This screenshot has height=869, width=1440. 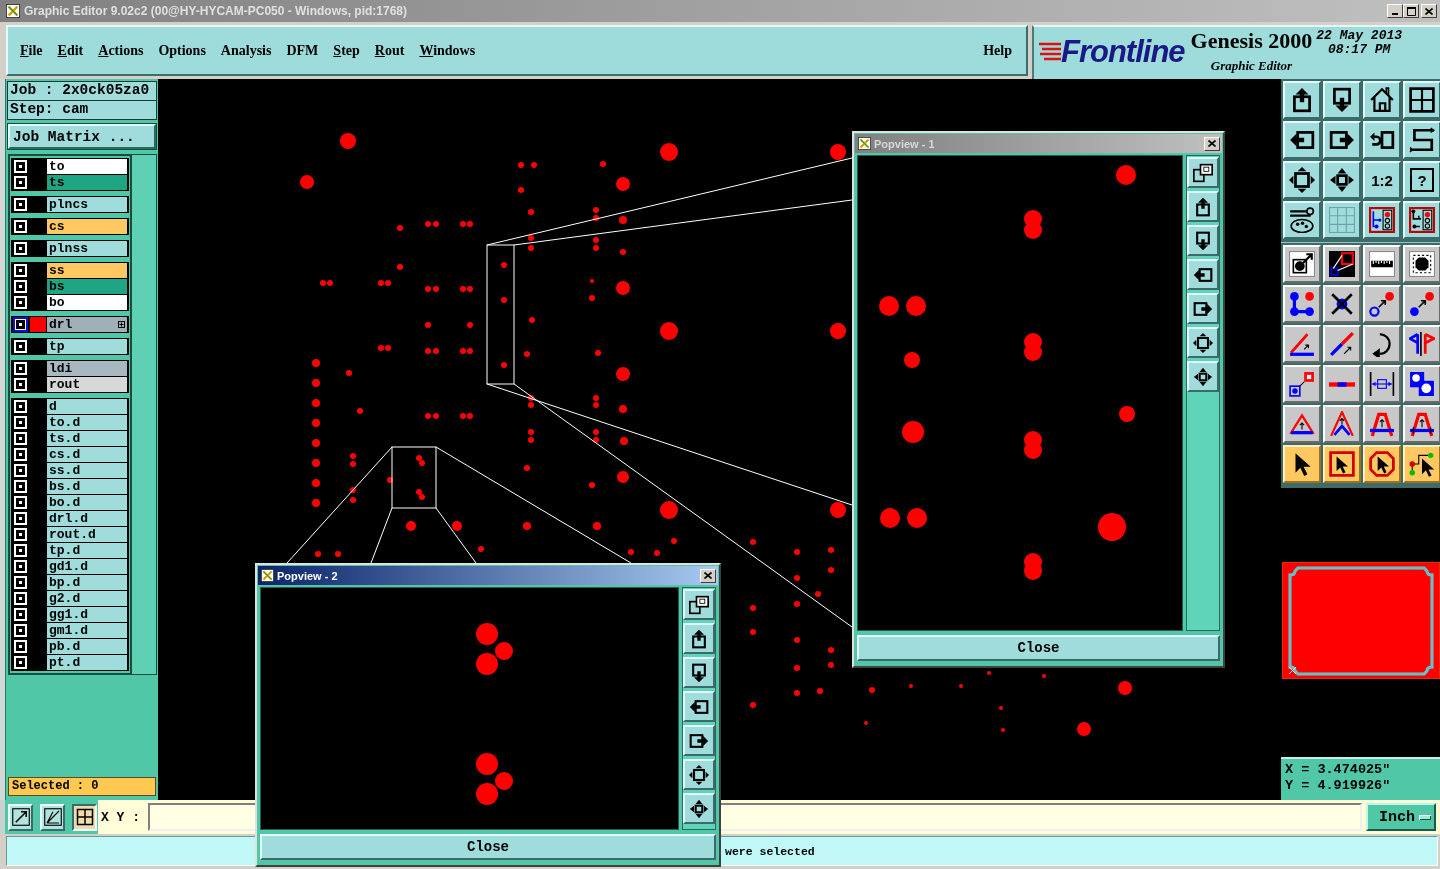 What do you see at coordinates (1422, 100) in the screenshot?
I see `window-grid-icon` at bounding box center [1422, 100].